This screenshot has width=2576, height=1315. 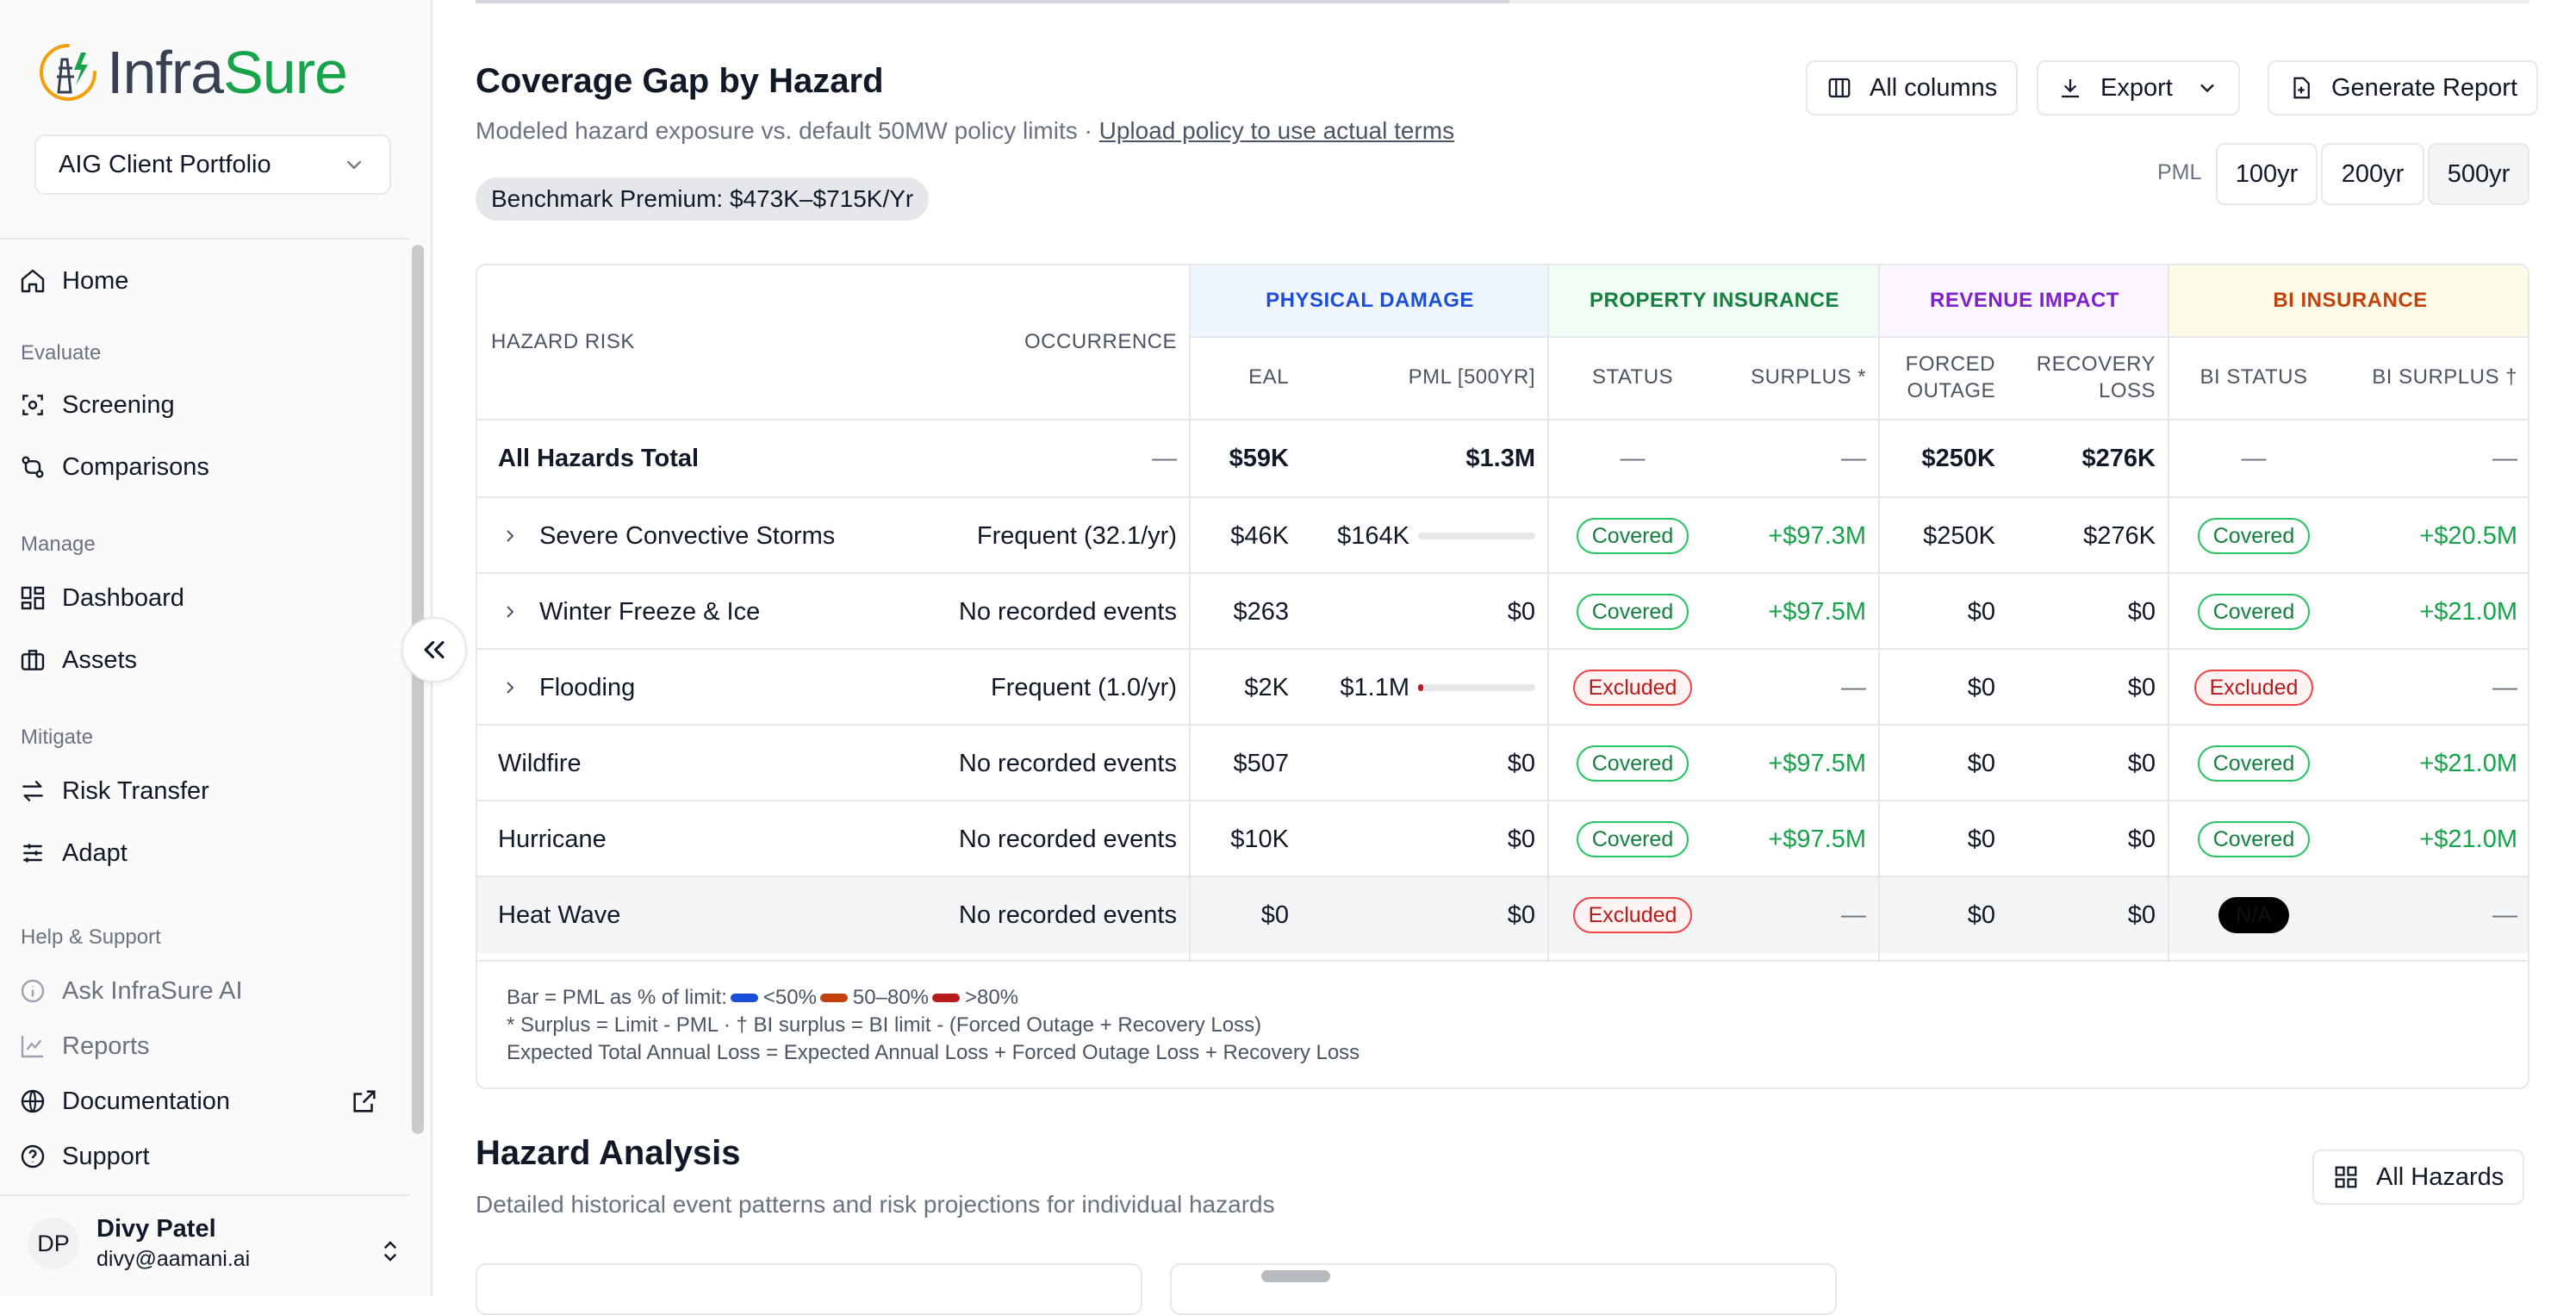 What do you see at coordinates (2505, 458) in the screenshot?
I see `total-bi-surplus: —` at bounding box center [2505, 458].